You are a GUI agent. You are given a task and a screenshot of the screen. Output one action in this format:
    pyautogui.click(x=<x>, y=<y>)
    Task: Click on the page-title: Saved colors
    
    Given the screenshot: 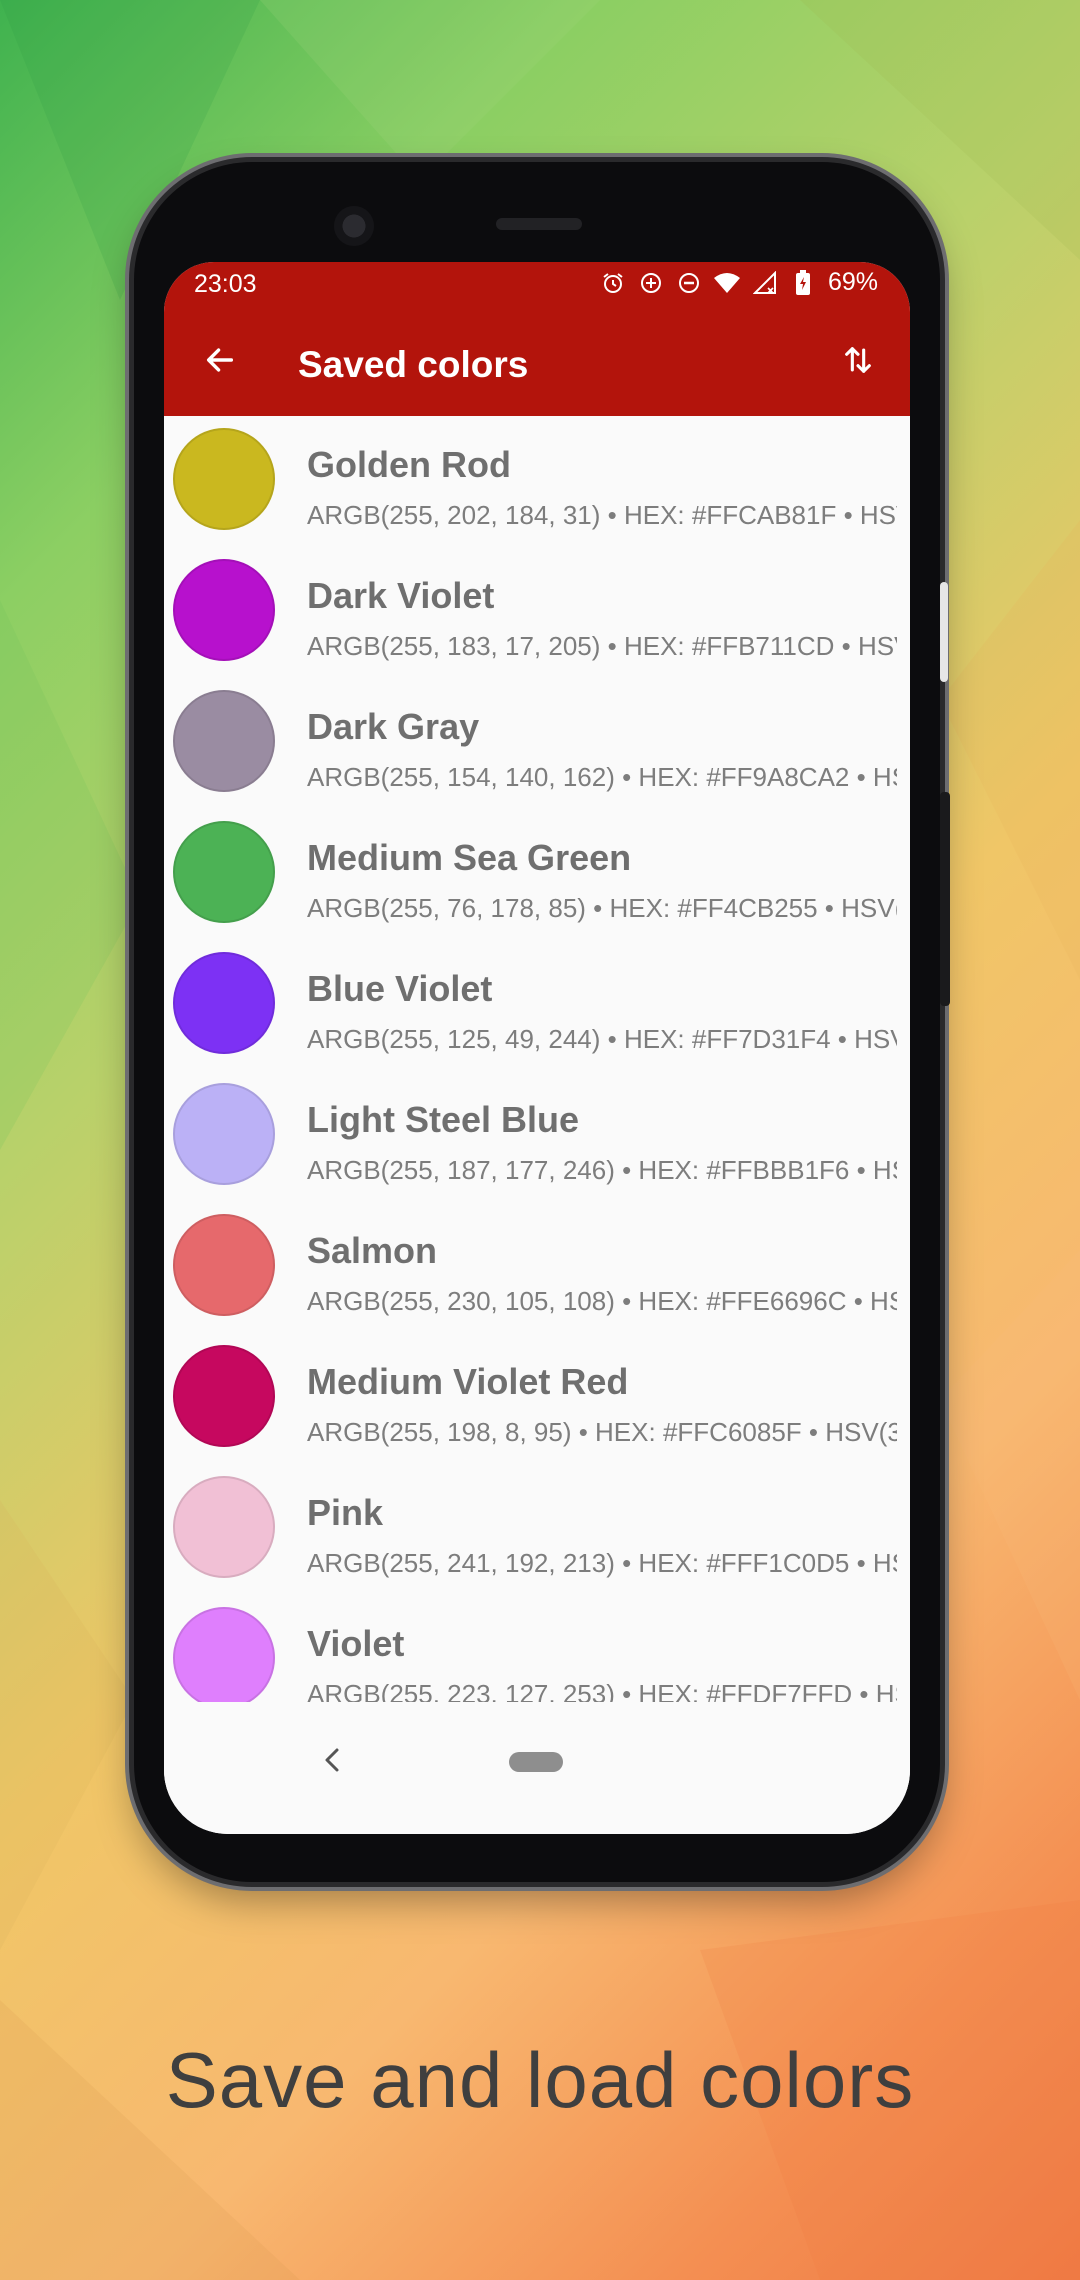 What is the action you would take?
    pyautogui.click(x=413, y=364)
    